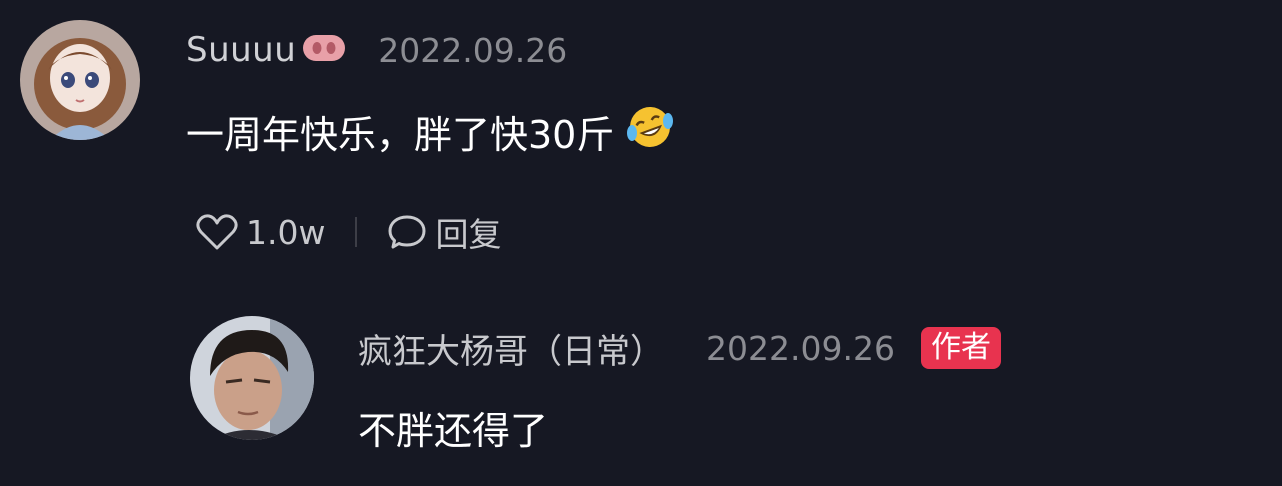 This screenshot has width=1282, height=486. What do you see at coordinates (400, 134) in the screenshot?
I see `comment-text: 一周年快乐，胖了快30斤` at bounding box center [400, 134].